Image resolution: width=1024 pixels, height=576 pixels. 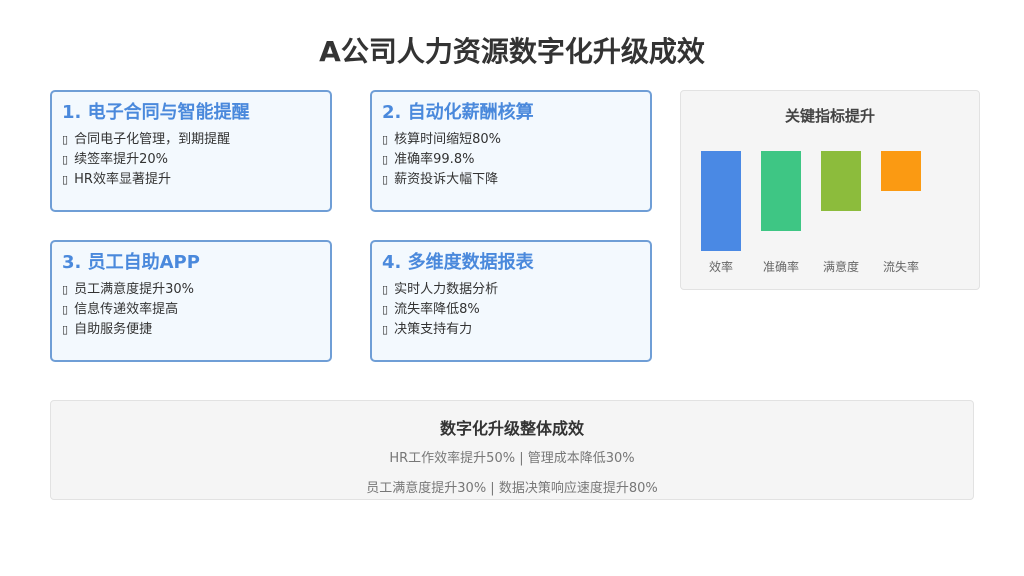 I want to click on list-item: ▯ HR效率显著提升, so click(x=191, y=180).